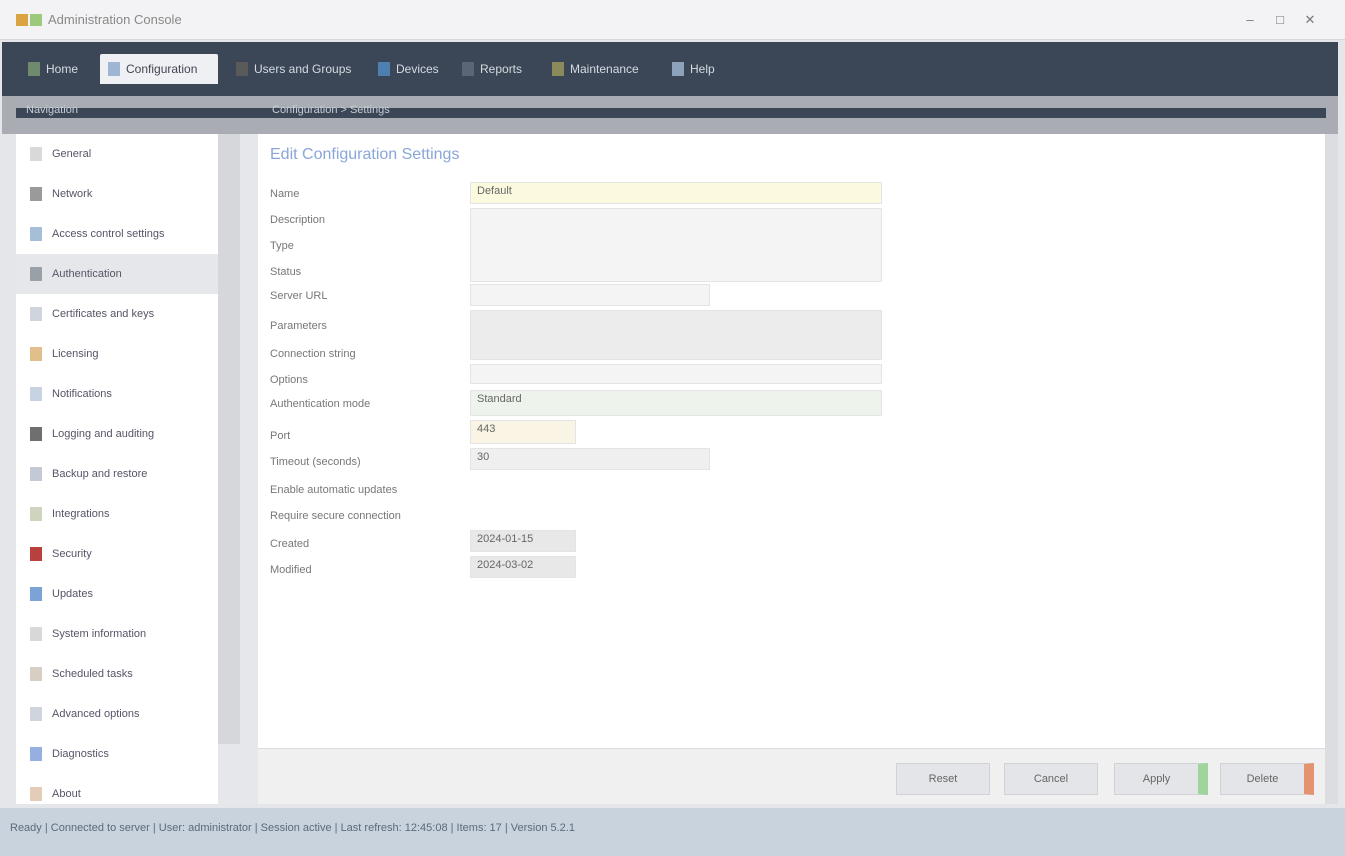  I want to click on server-url-field, so click(590, 295).